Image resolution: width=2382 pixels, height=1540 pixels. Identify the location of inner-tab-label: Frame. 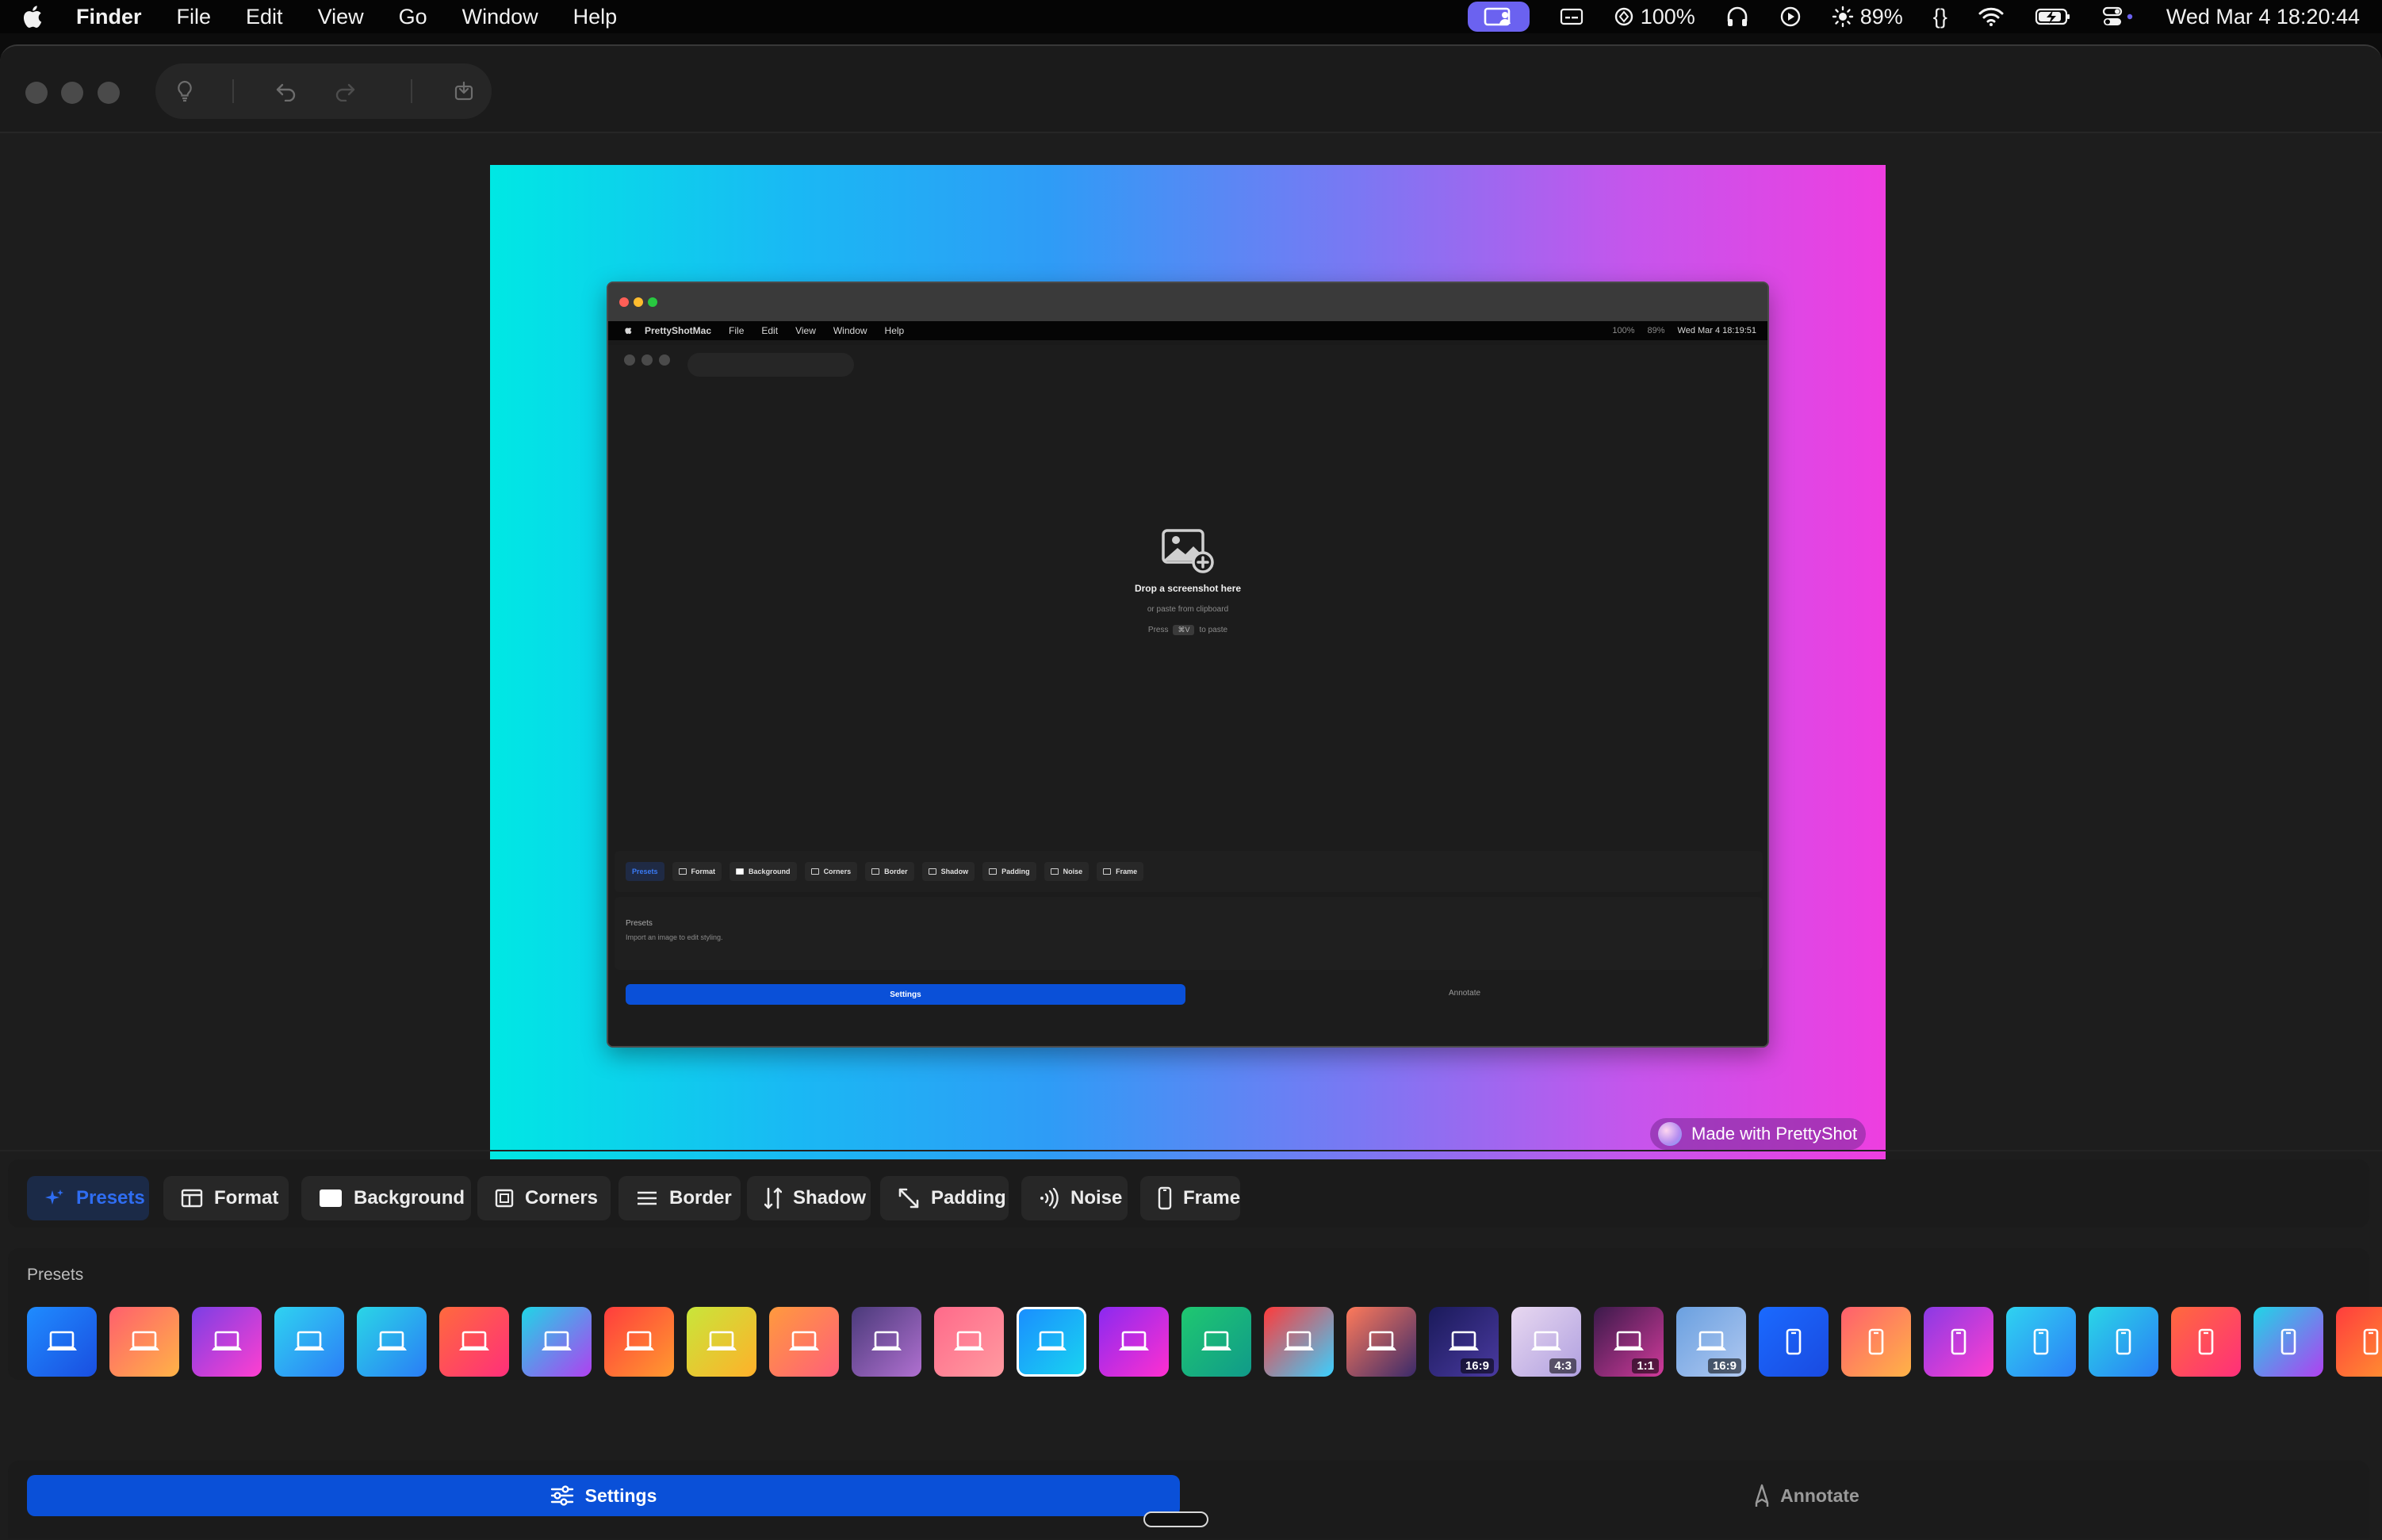
(1127, 871).